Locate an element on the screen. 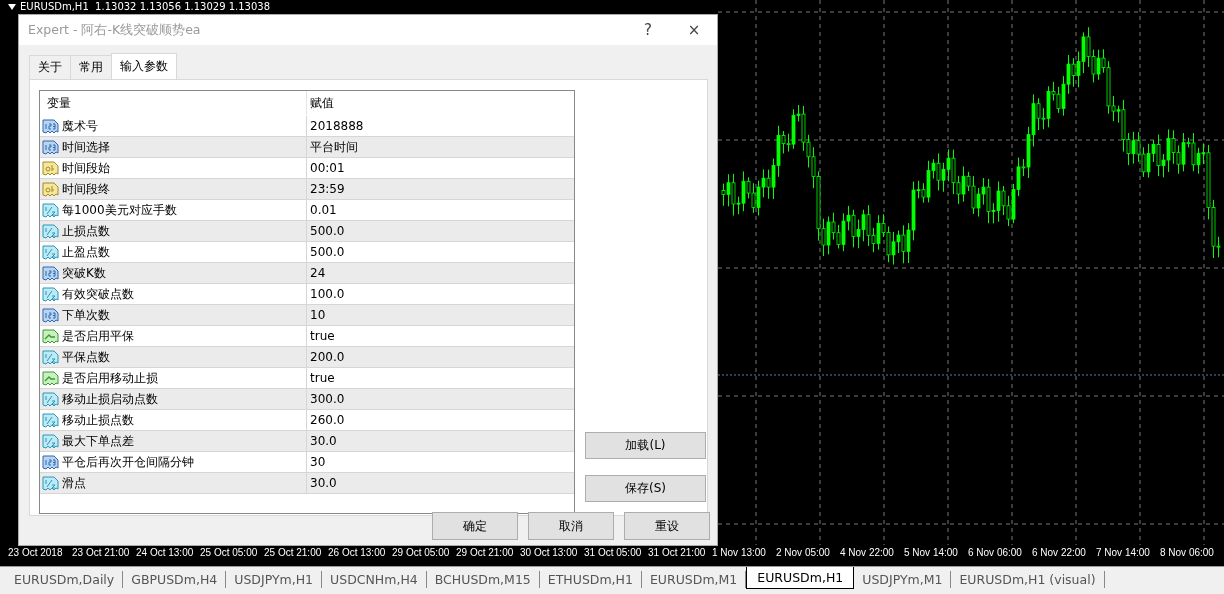 The height and width of the screenshot is (594, 1224). chart-tab: EURUSDm,H1 is located at coordinates (800, 578).